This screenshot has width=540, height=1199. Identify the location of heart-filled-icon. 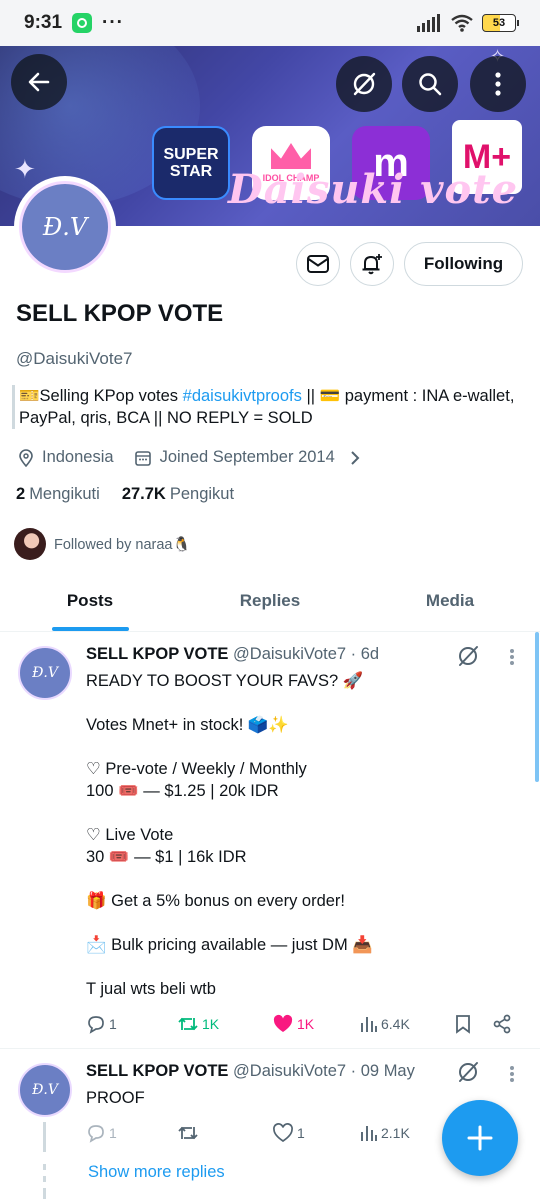
(283, 1023).